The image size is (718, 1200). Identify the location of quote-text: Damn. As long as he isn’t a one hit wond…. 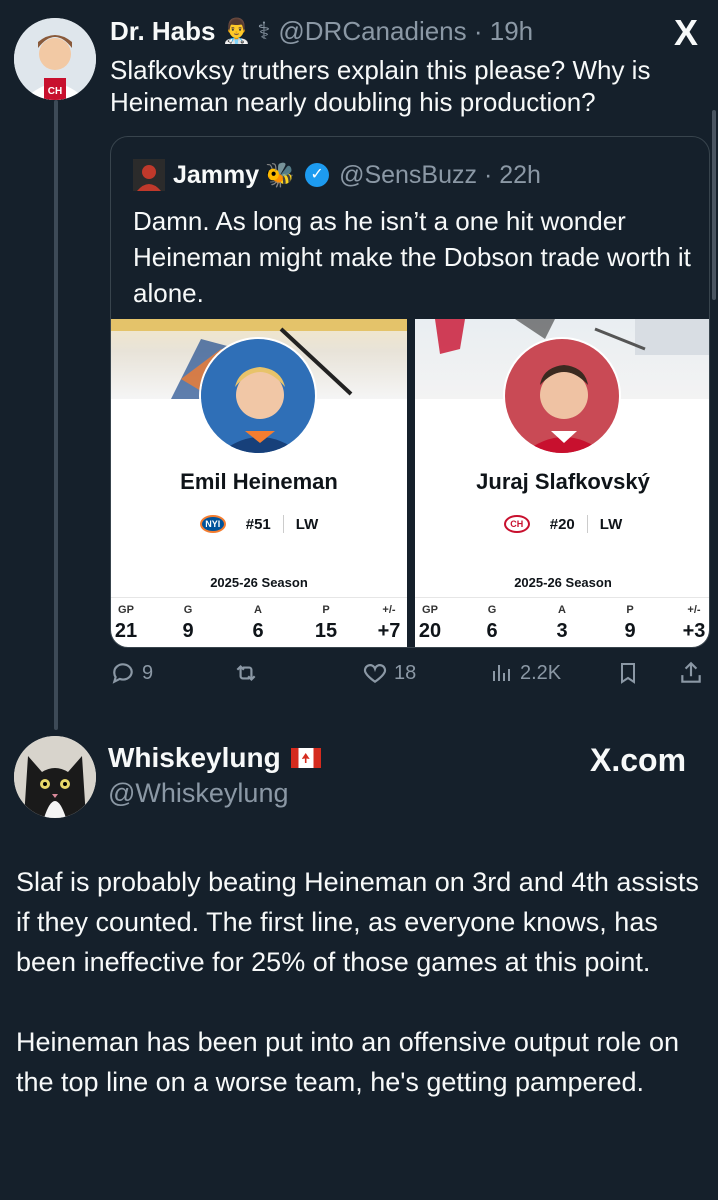
(412, 257).